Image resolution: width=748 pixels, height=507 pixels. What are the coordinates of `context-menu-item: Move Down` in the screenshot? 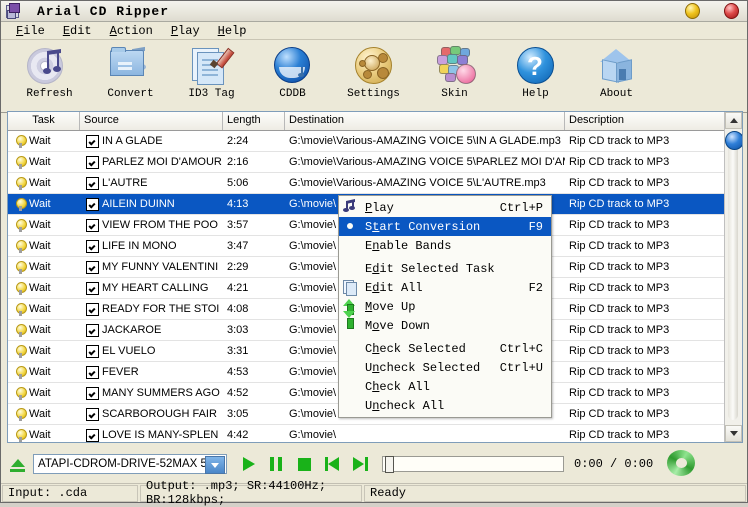 It's located at (445, 323).